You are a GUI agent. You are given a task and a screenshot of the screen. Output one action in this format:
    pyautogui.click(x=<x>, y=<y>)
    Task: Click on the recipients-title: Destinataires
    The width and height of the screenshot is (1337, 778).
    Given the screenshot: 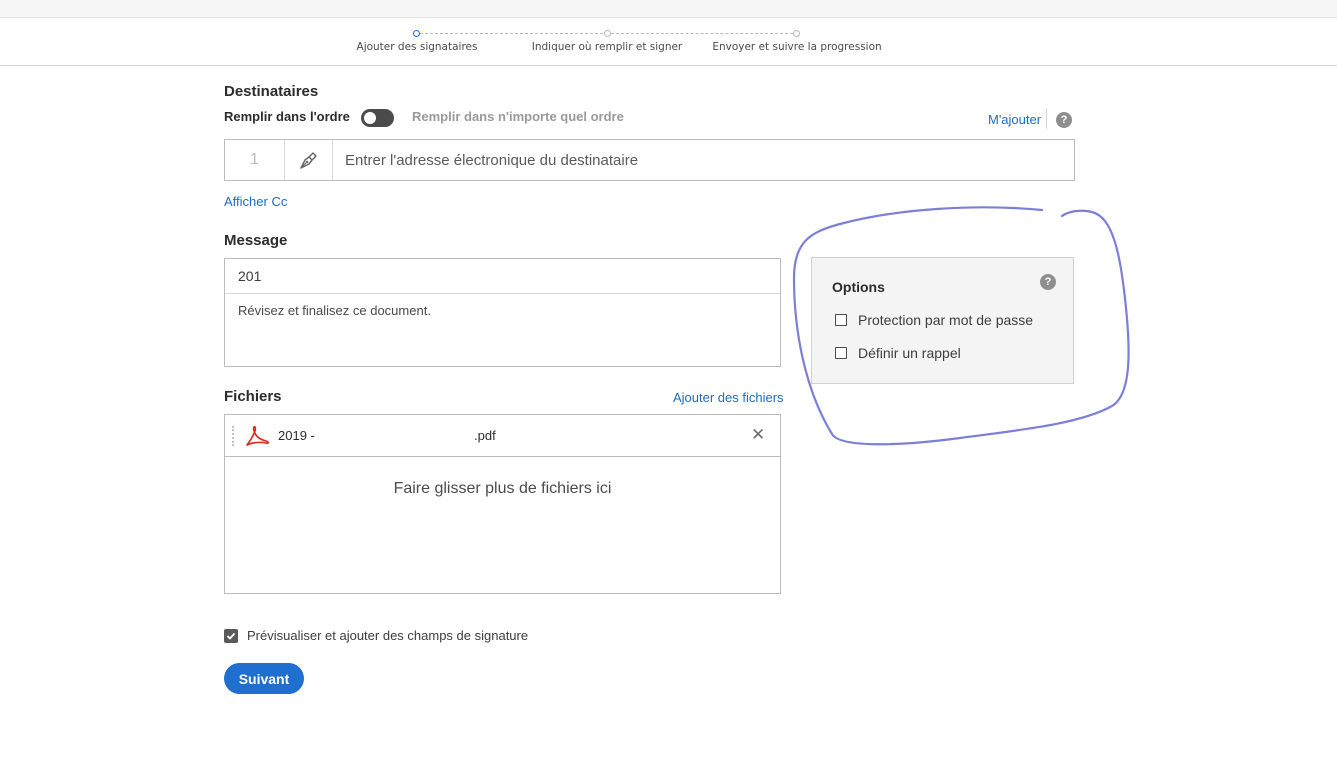 What is the action you would take?
    pyautogui.click(x=271, y=91)
    